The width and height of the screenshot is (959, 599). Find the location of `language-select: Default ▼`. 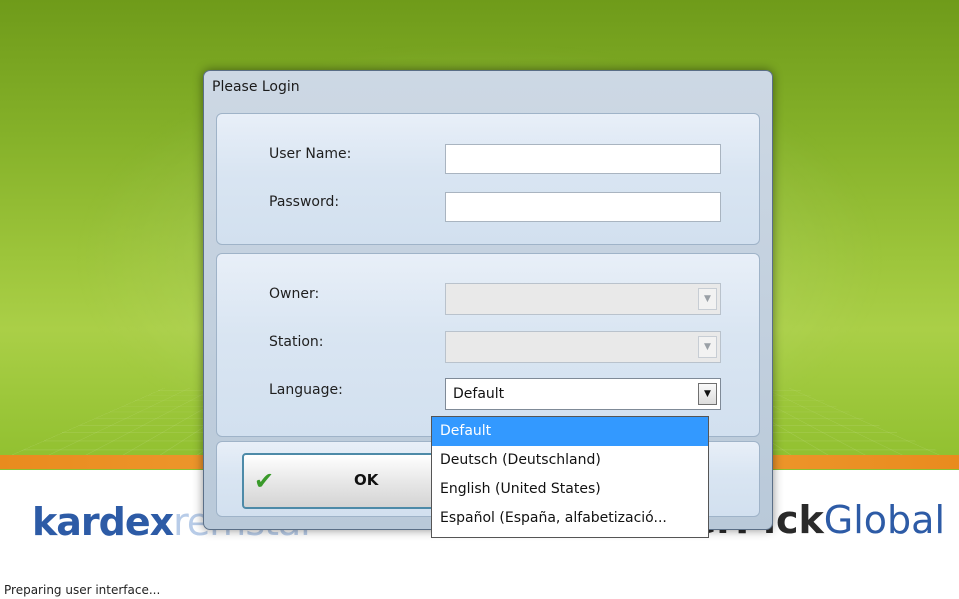

language-select: Default ▼ is located at coordinates (583, 394).